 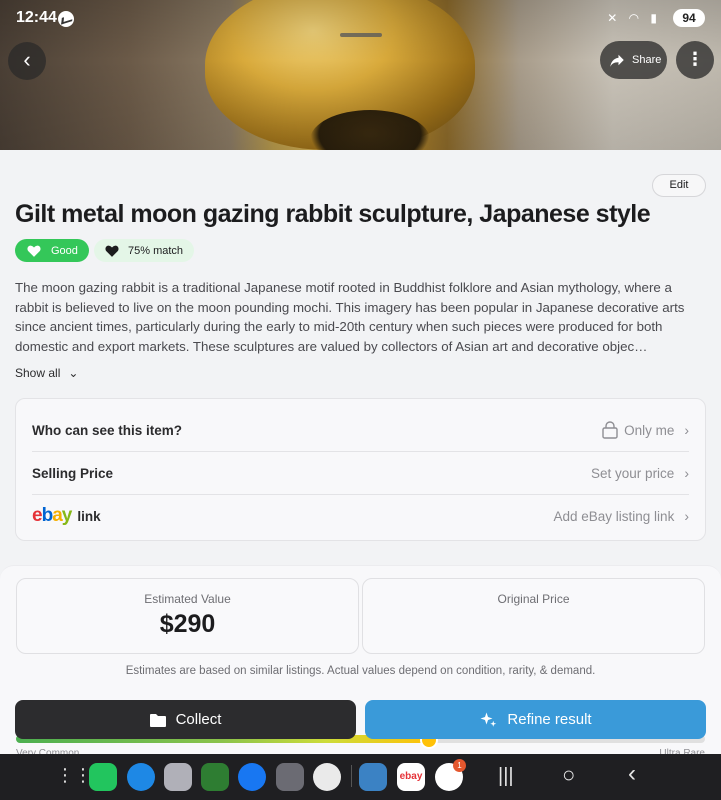 What do you see at coordinates (647, 60) in the screenshot?
I see `share-label: Share` at bounding box center [647, 60].